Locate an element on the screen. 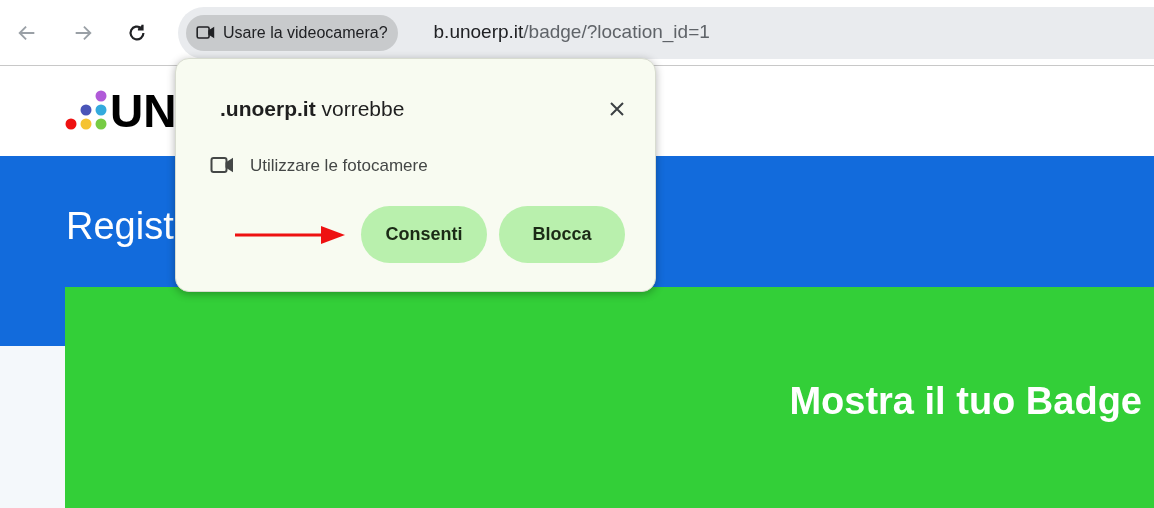 The image size is (1154, 508). logo-icon is located at coordinates (86, 111).